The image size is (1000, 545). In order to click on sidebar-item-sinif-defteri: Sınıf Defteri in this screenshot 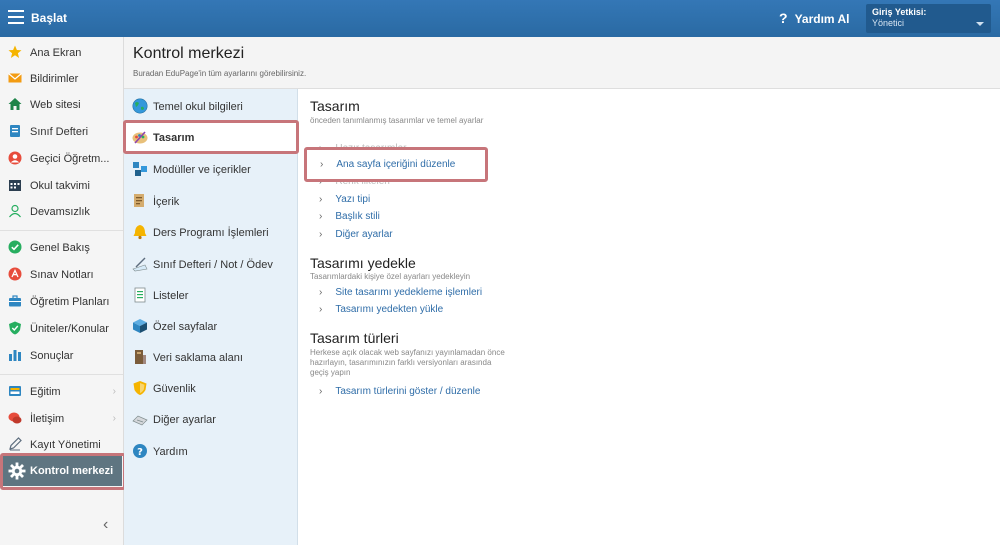, I will do `click(61, 131)`.